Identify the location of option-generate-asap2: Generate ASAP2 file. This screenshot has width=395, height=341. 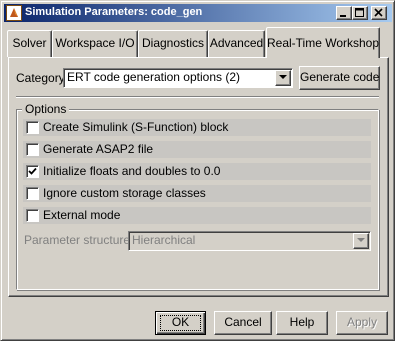
(197, 149).